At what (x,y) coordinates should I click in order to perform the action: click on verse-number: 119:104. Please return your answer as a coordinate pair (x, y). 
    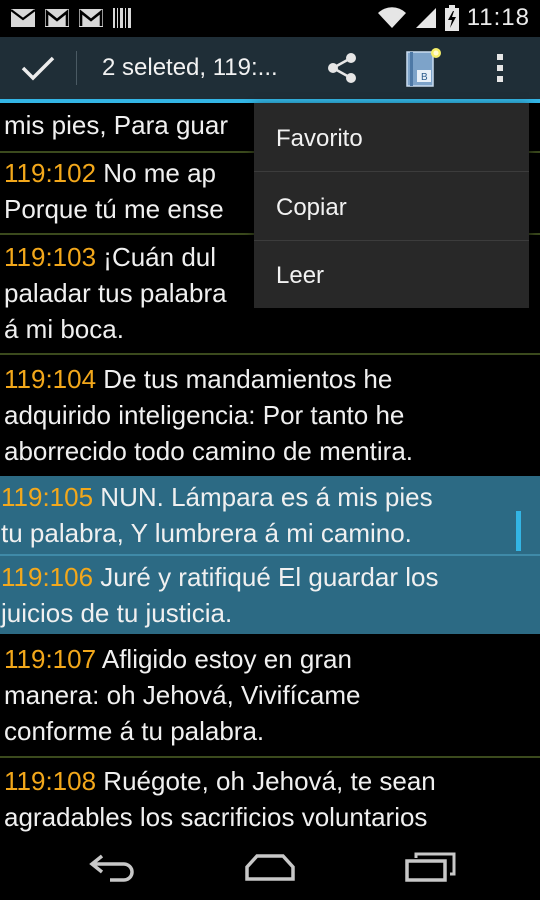
    Looking at the image, I should click on (50, 379).